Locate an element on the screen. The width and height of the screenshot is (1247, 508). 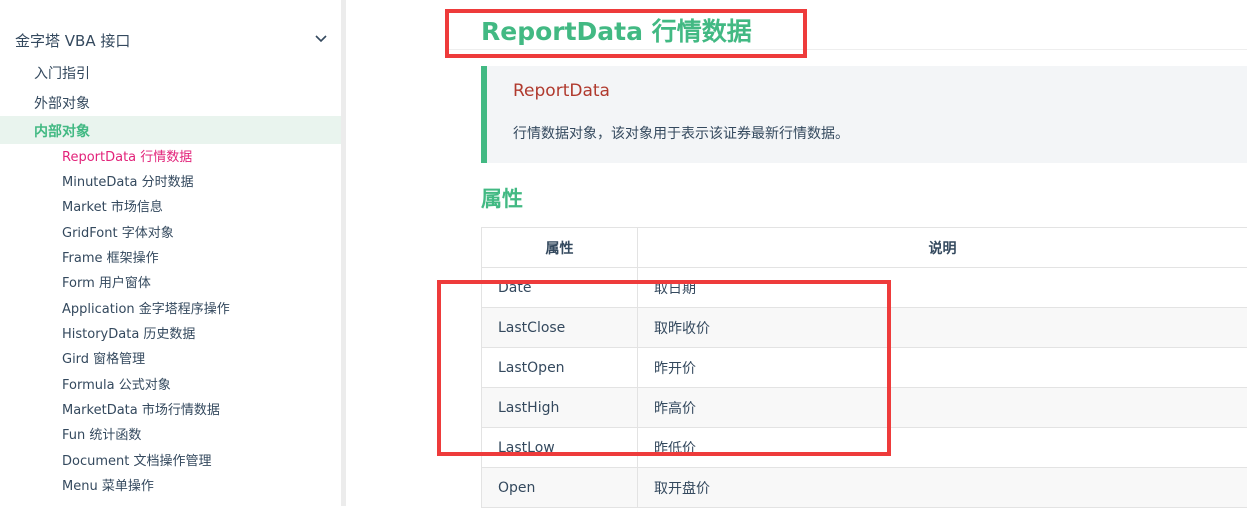
sidebar-subitem-historydata: HistoryData 历史数据 is located at coordinates (128, 335).